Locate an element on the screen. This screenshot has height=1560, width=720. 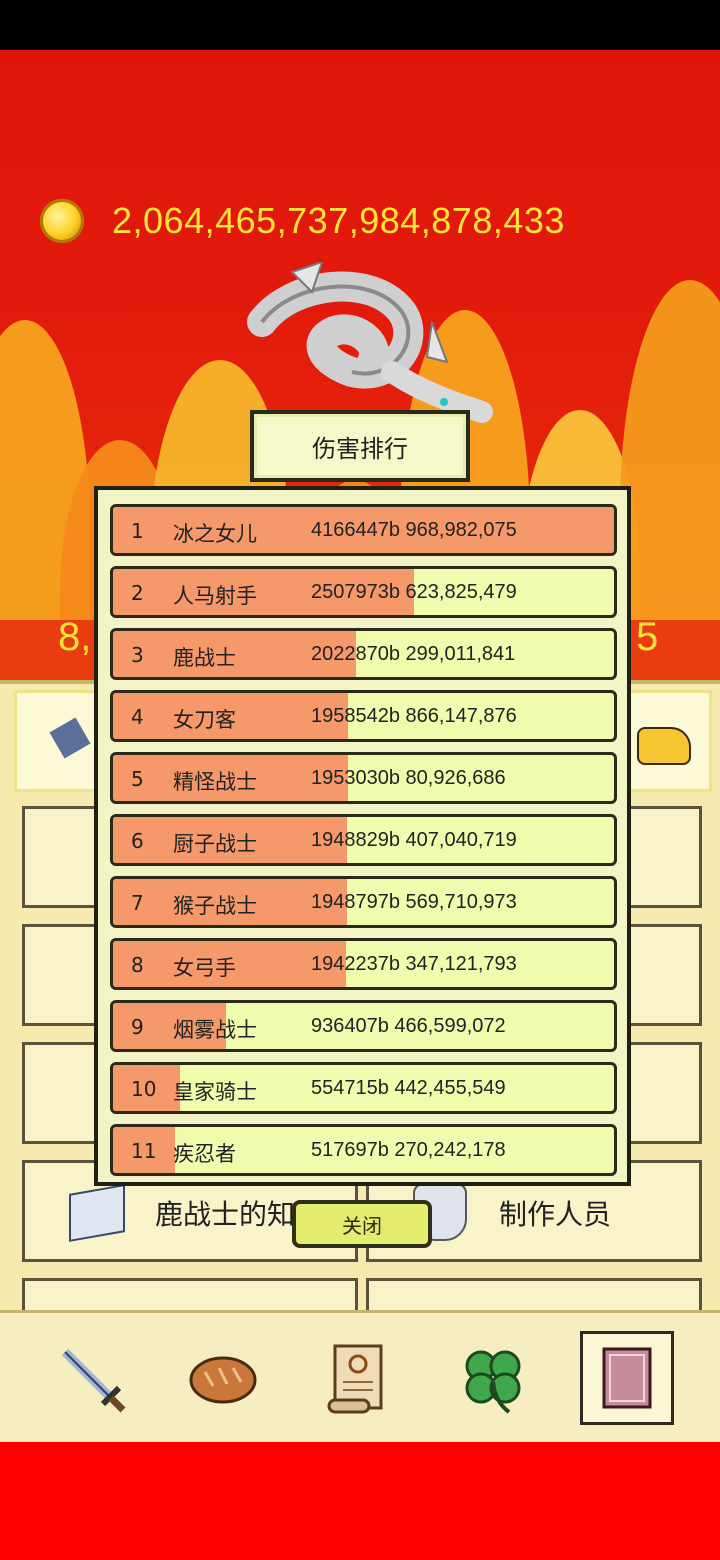
ranking-row: 1 冰之女儿 4166447b 968,982,075 is located at coordinates (363, 530).